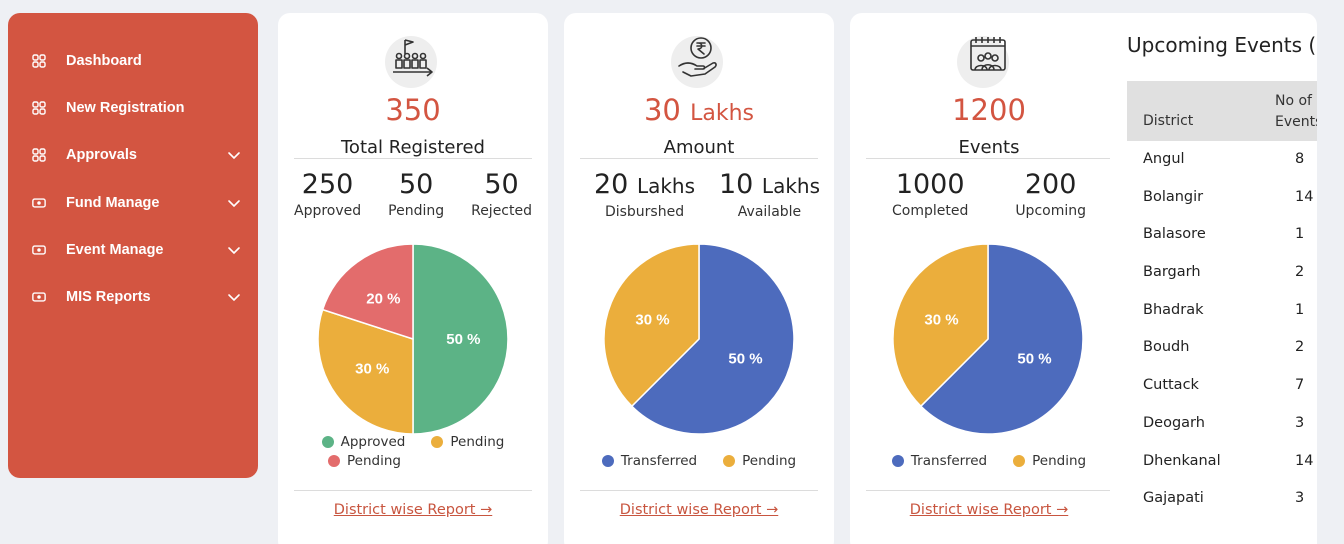  What do you see at coordinates (699, 460) in the screenshot?
I see `amount-legend: Transferred Pending` at bounding box center [699, 460].